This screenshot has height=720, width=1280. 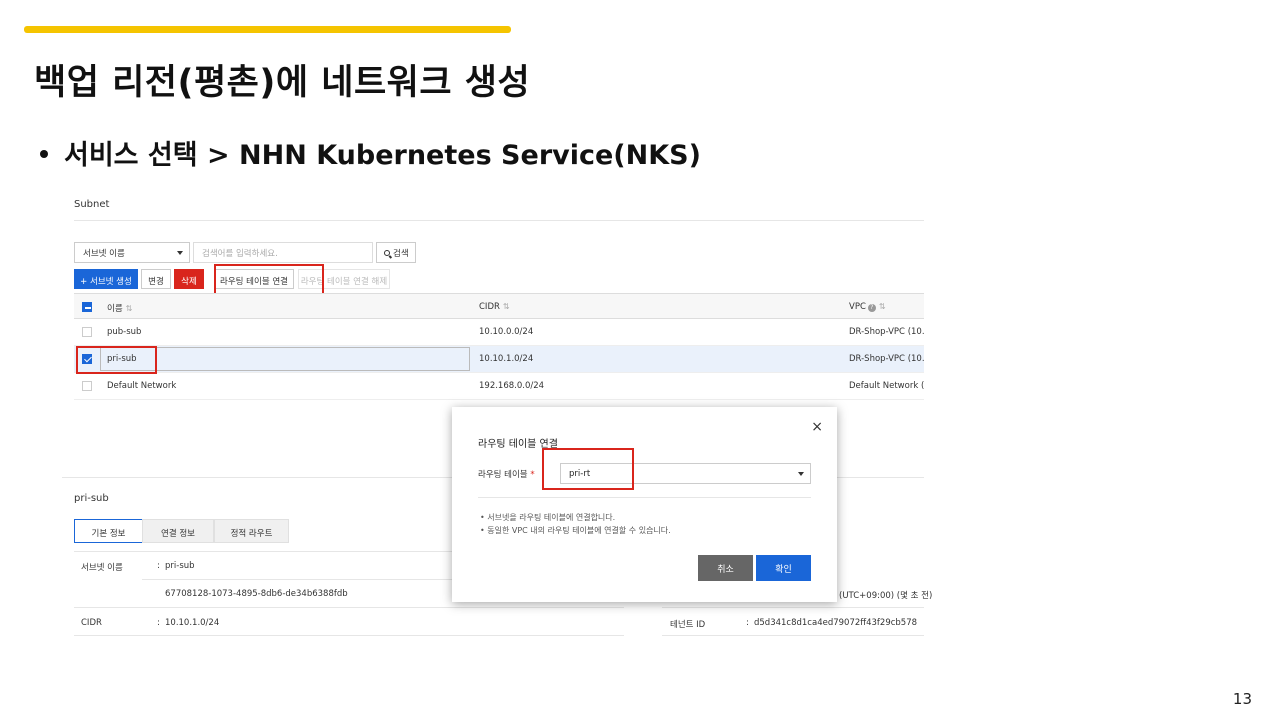 I want to click on routing-table-label-text: 라우팅 테이블, so click(x=503, y=475).